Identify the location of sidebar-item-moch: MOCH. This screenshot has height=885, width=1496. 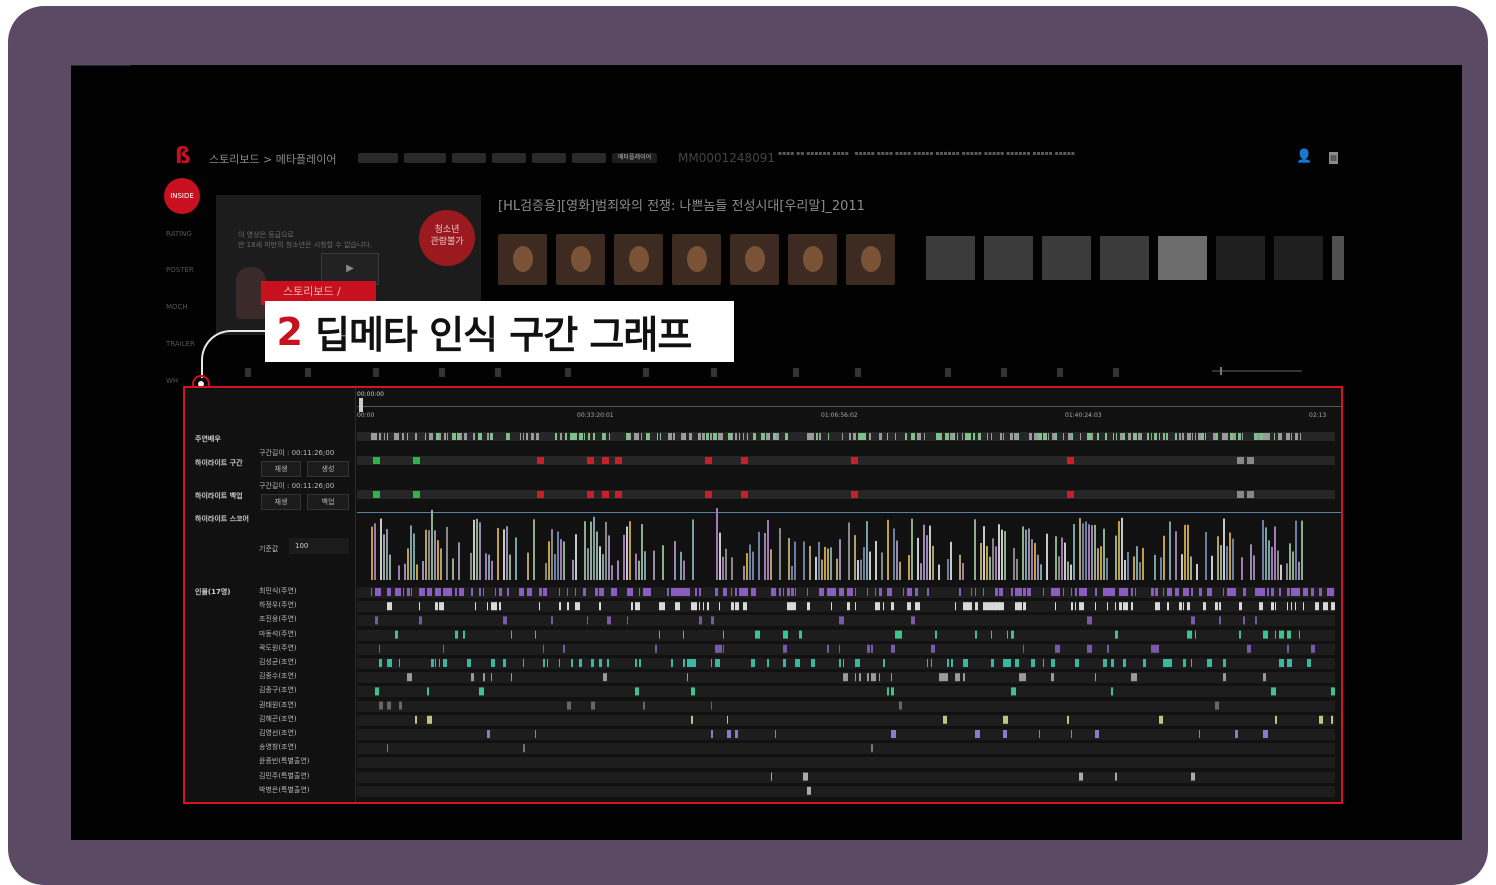
(177, 307).